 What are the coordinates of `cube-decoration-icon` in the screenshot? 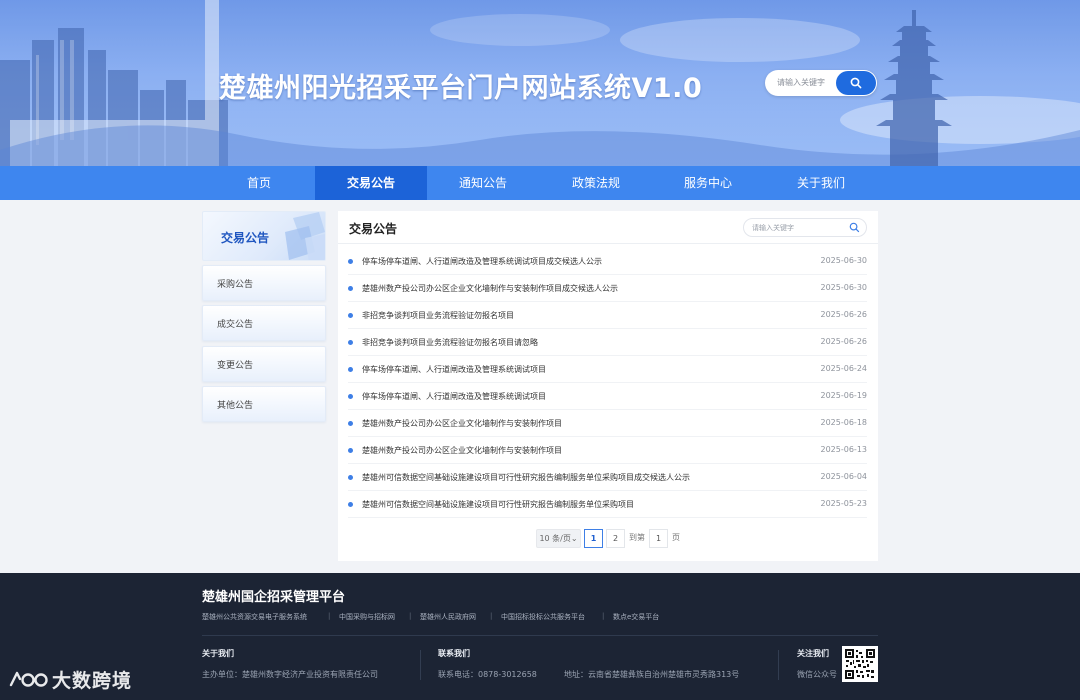 It's located at (305, 236).